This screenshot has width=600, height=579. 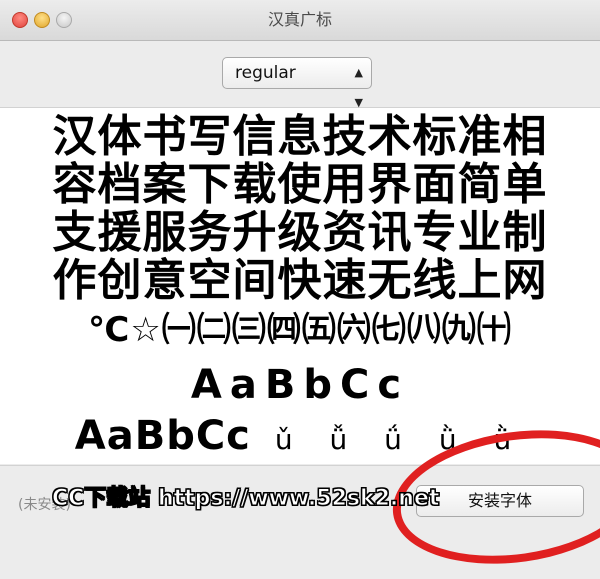 What do you see at coordinates (300, 184) in the screenshot?
I see `preview-han-line: 容档案下载使用界面简单` at bounding box center [300, 184].